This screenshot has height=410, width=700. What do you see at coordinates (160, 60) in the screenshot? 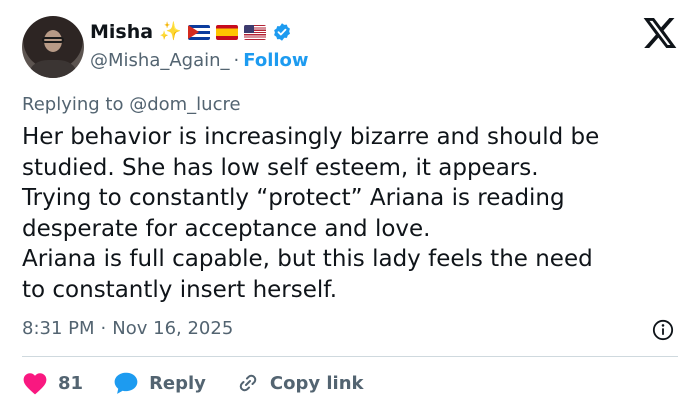
I see `author-handle: @Misha_Again_` at bounding box center [160, 60].